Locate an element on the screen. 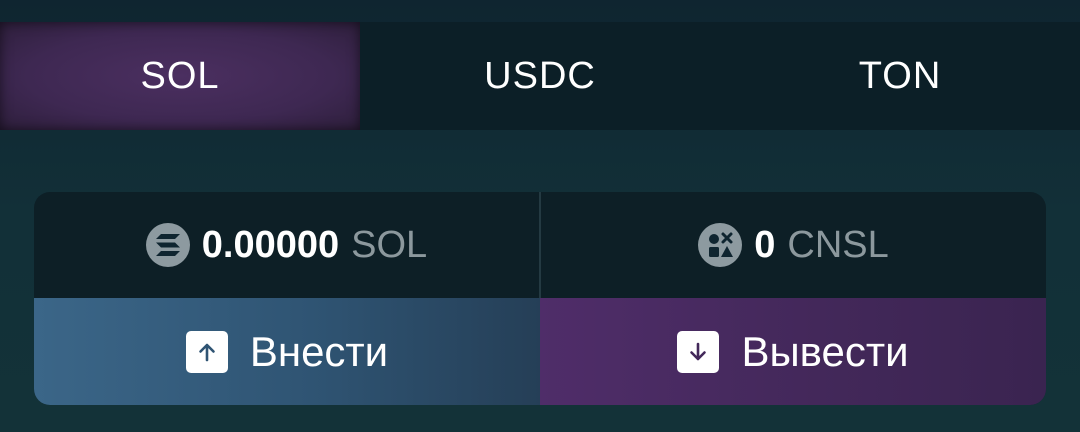  deposit-button: Внести is located at coordinates (287, 351).